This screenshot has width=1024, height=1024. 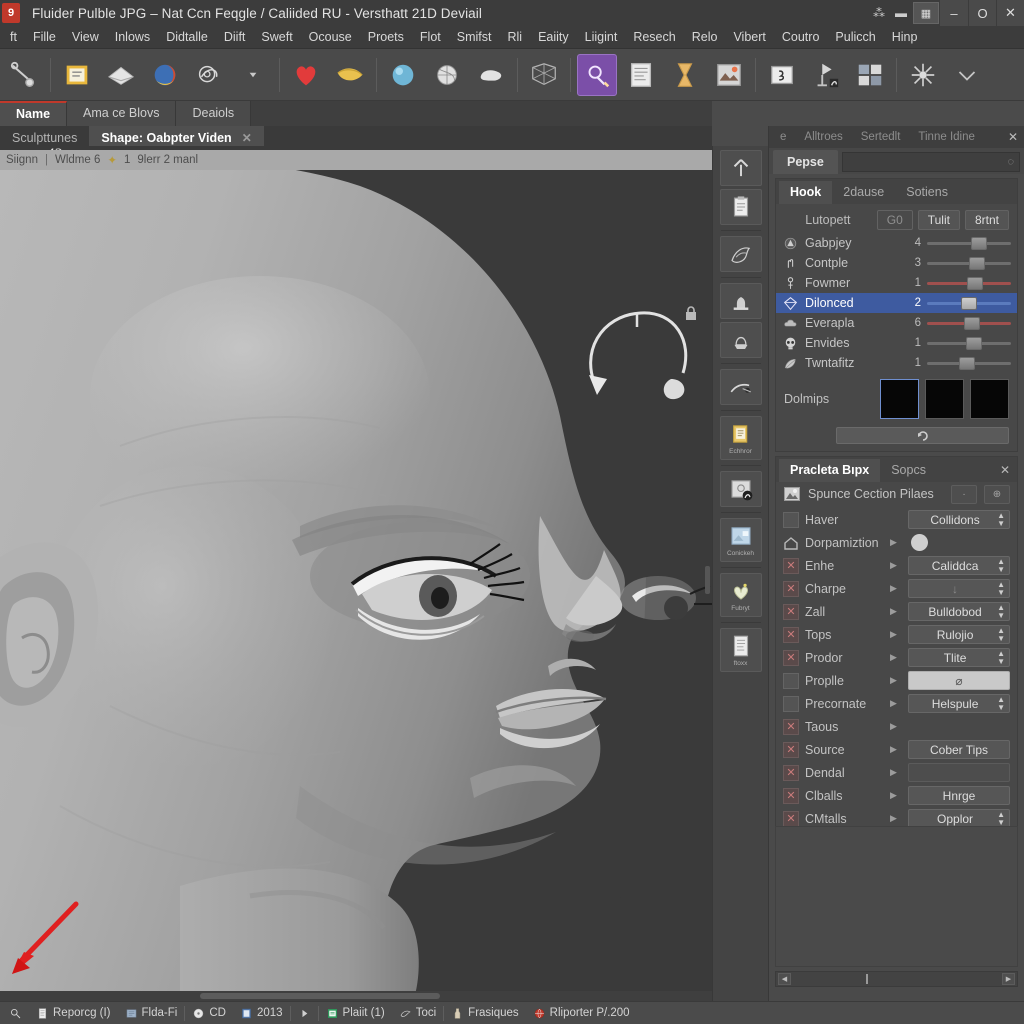 What do you see at coordinates (986, 220) in the screenshot?
I see `hook-button-2: 8rtnt` at bounding box center [986, 220].